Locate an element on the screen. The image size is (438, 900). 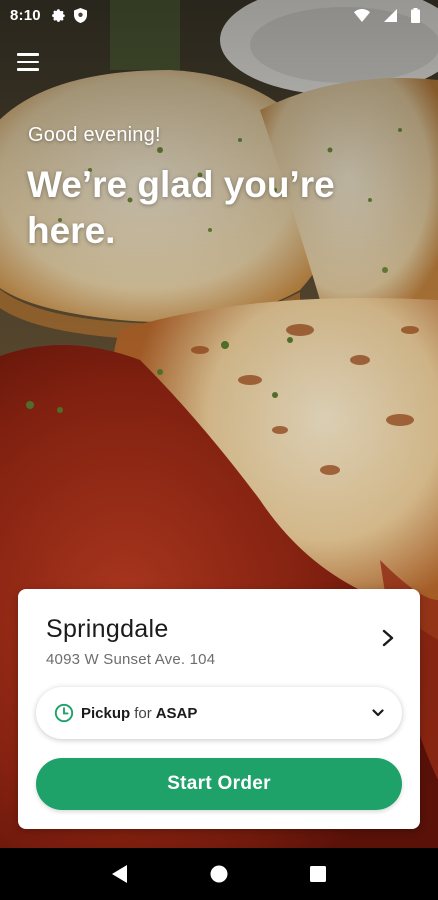
home-icon is located at coordinates (219, 874).